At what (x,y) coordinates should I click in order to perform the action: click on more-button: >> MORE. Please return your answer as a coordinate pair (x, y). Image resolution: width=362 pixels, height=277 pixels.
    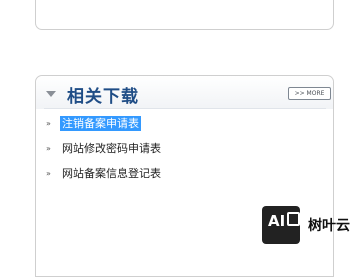
    Looking at the image, I should click on (309, 93).